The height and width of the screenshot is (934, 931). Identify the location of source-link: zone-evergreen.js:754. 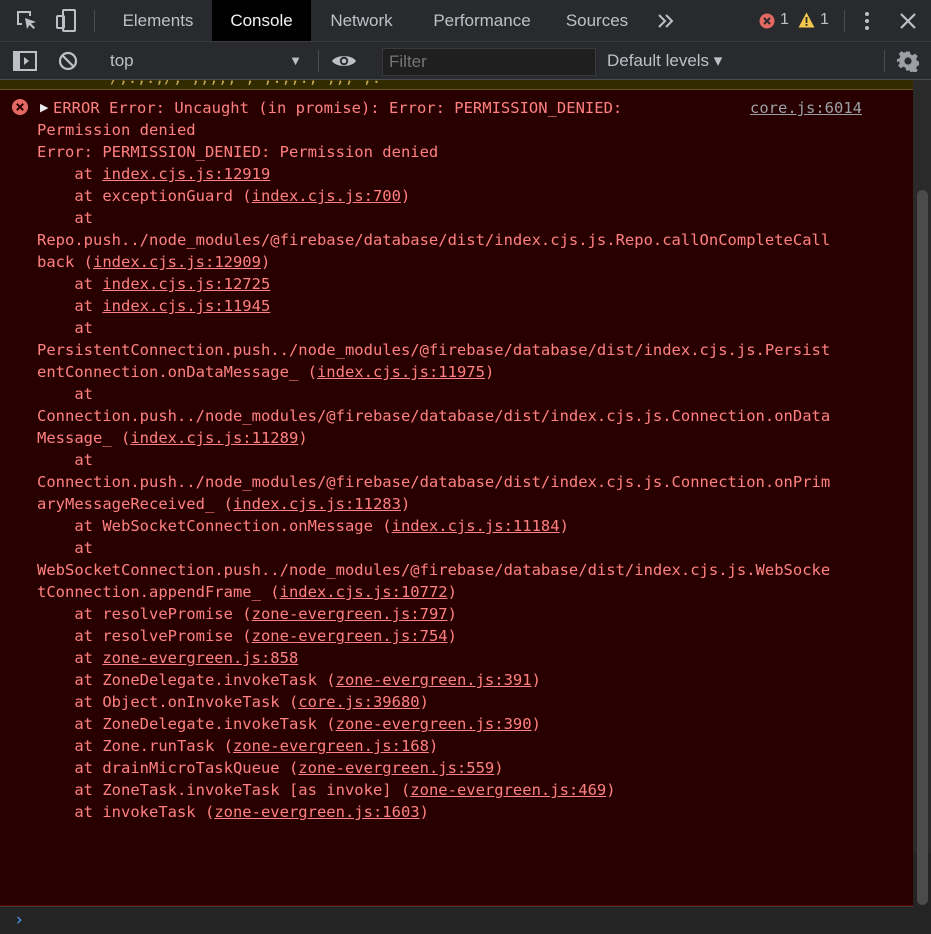
(350, 636).